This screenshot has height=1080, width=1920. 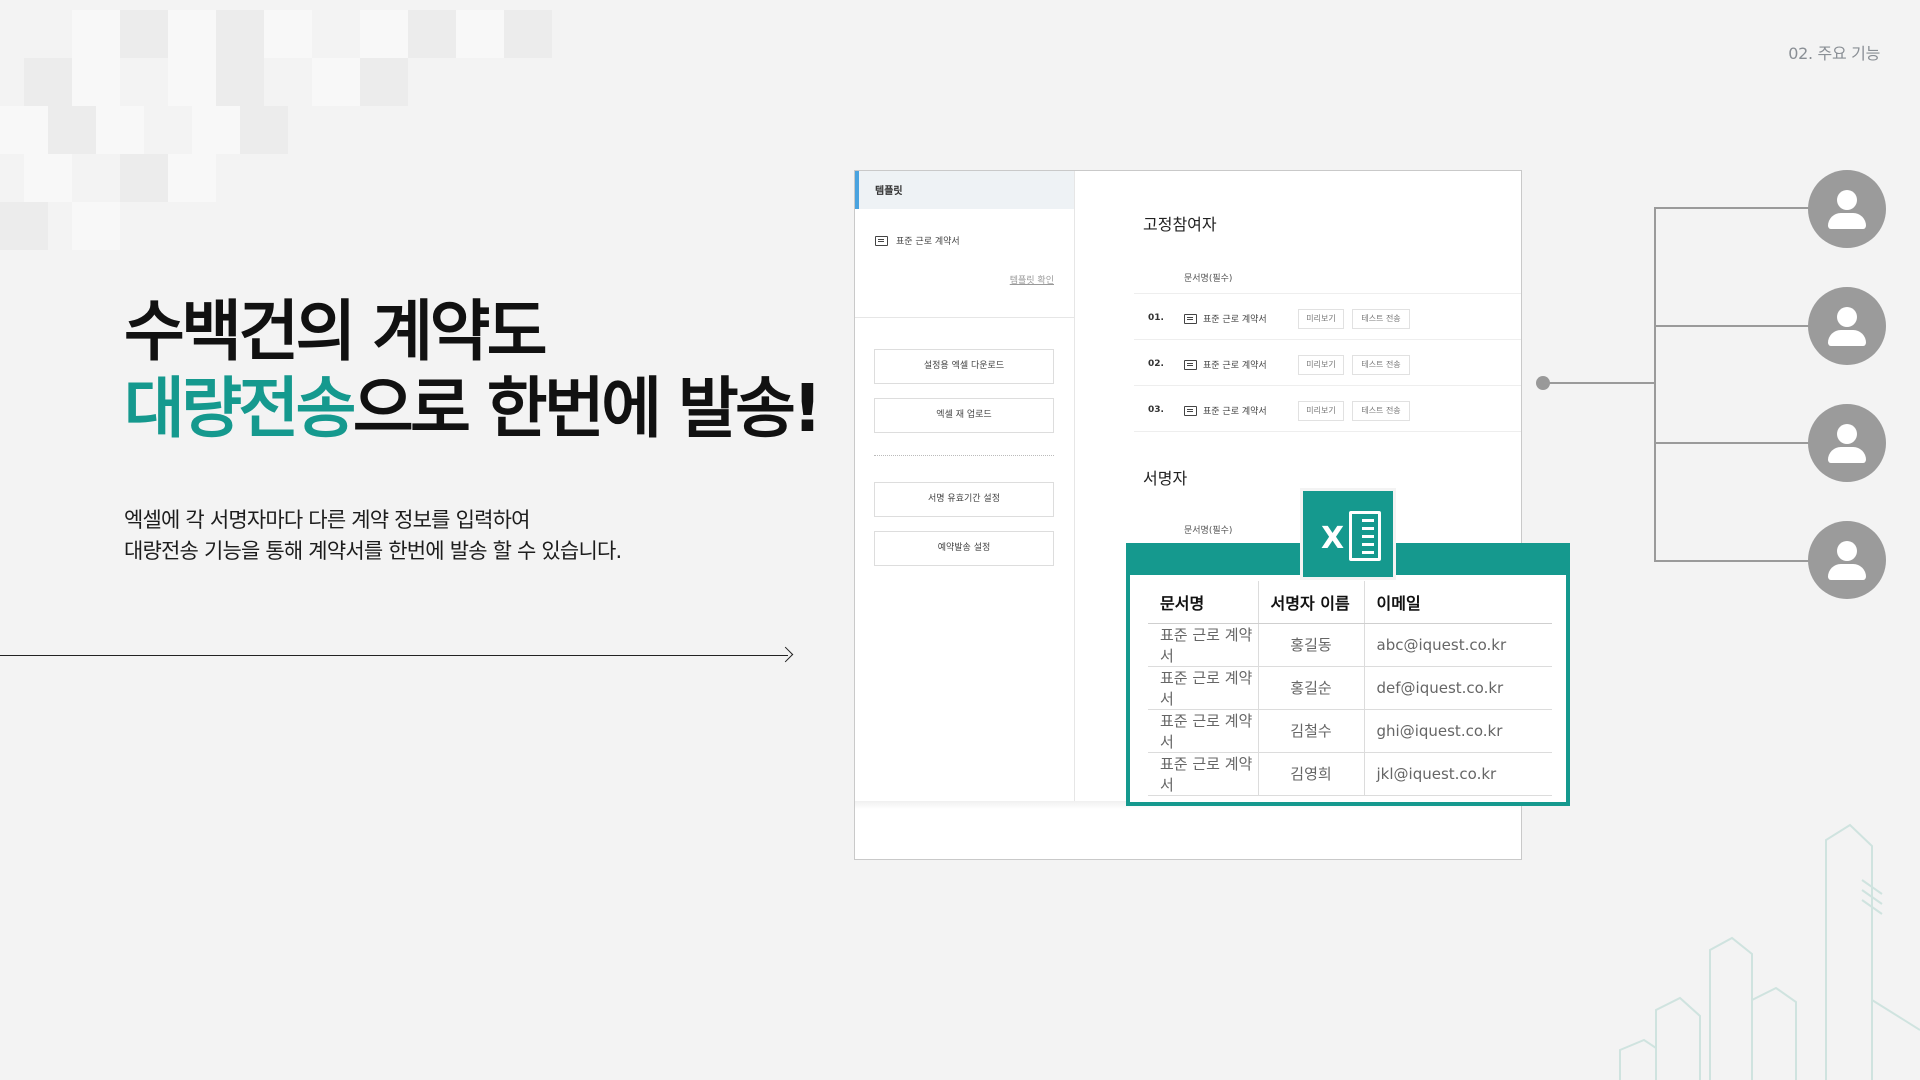 What do you see at coordinates (964, 455) in the screenshot?
I see `dotted-divider` at bounding box center [964, 455].